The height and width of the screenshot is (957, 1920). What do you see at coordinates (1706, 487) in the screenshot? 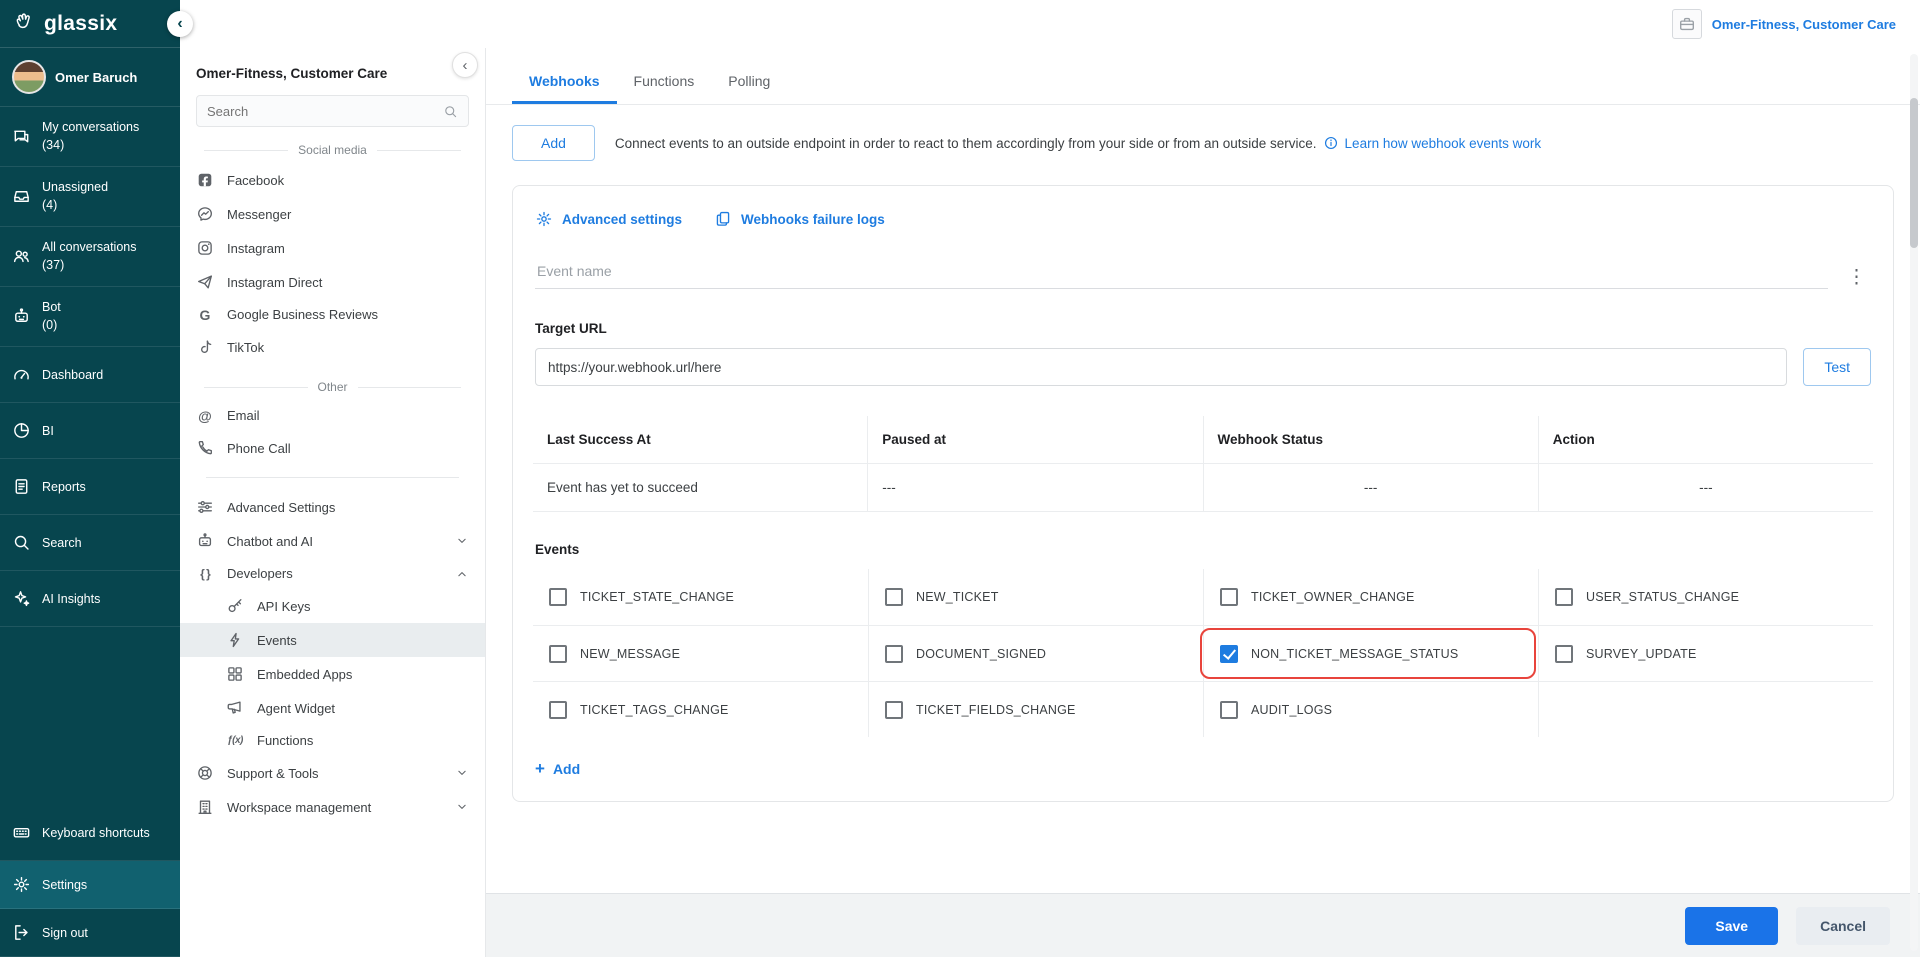
I see `table-cell: ---` at bounding box center [1706, 487].